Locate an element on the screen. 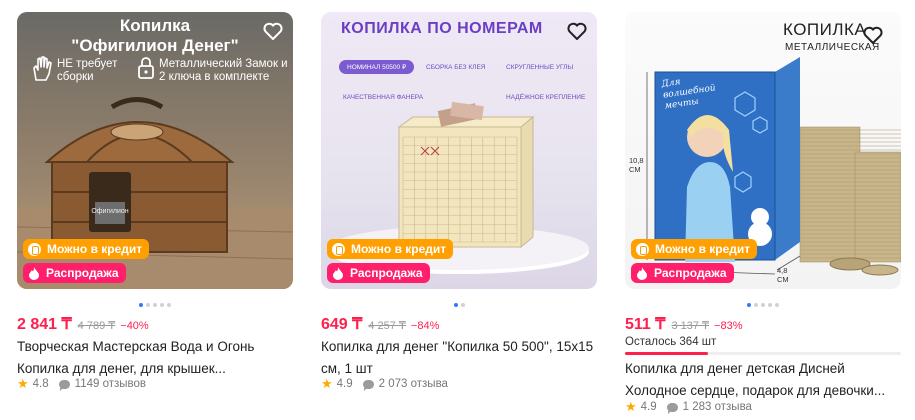  discount-percent: −84% is located at coordinates (425, 326).